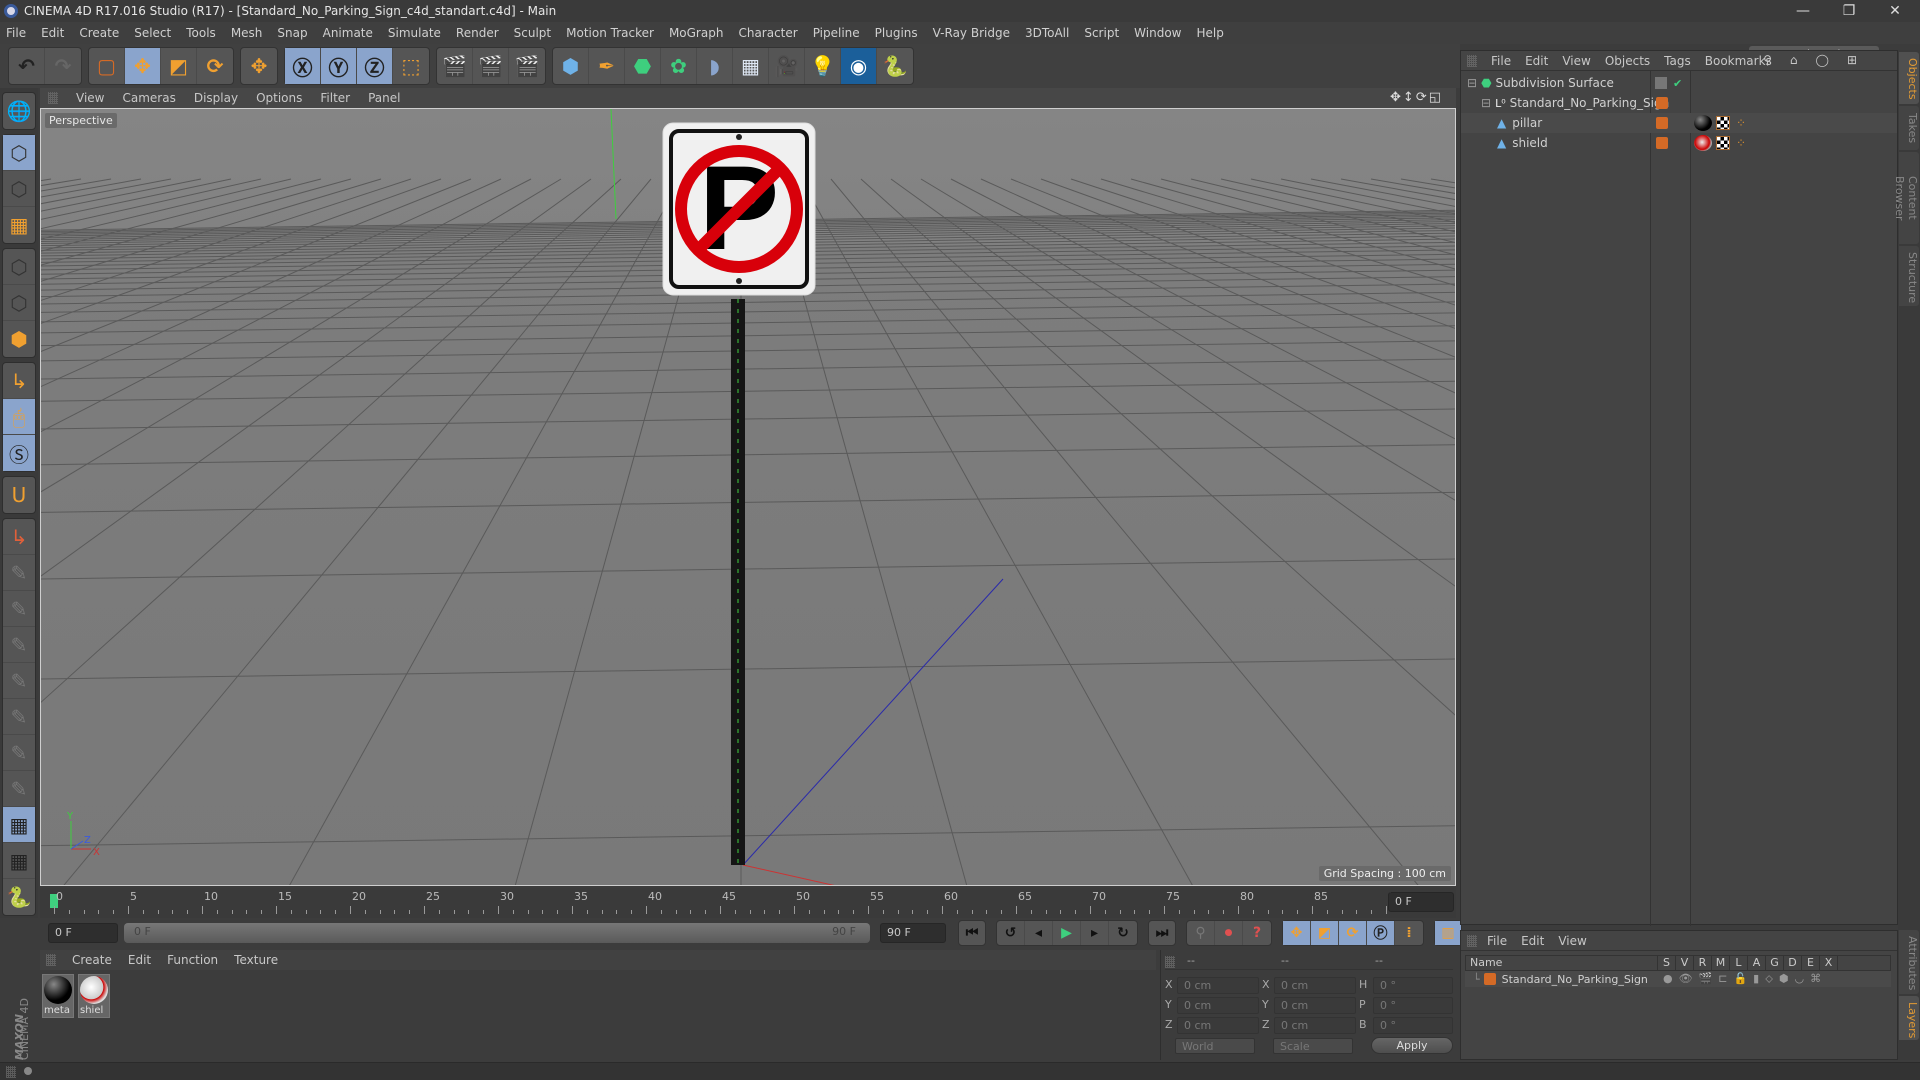  I want to click on viewport-menu-options: Options, so click(279, 98).